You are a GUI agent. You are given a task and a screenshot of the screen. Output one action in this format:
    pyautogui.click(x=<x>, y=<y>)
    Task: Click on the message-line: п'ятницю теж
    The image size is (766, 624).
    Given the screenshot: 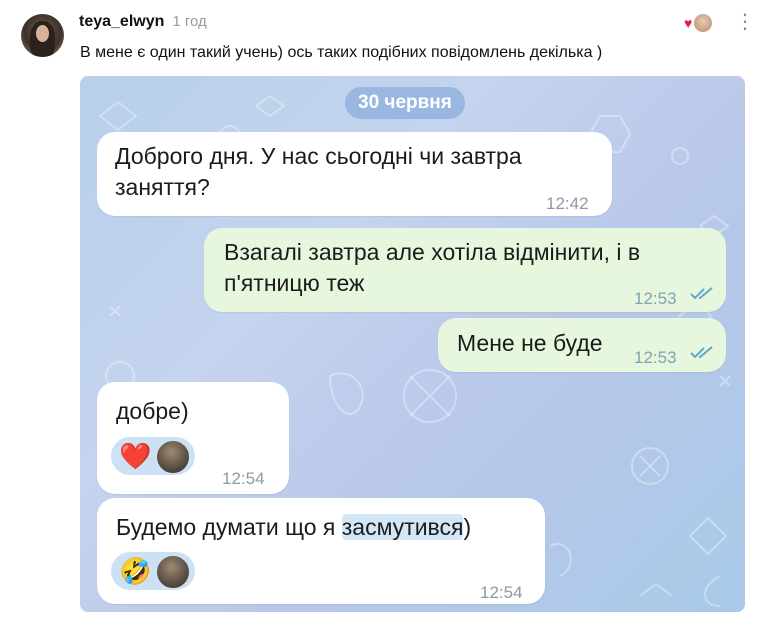 What is the action you would take?
    pyautogui.click(x=294, y=283)
    